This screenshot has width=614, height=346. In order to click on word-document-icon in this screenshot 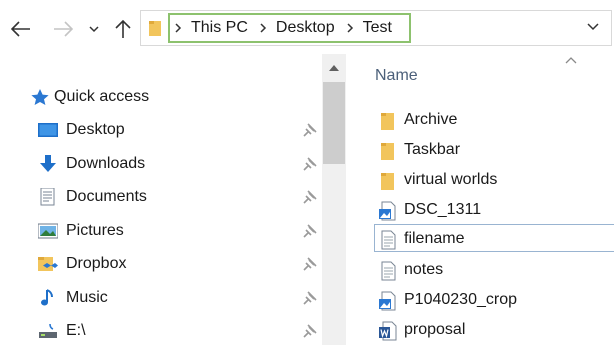, I will do `click(388, 331)`.